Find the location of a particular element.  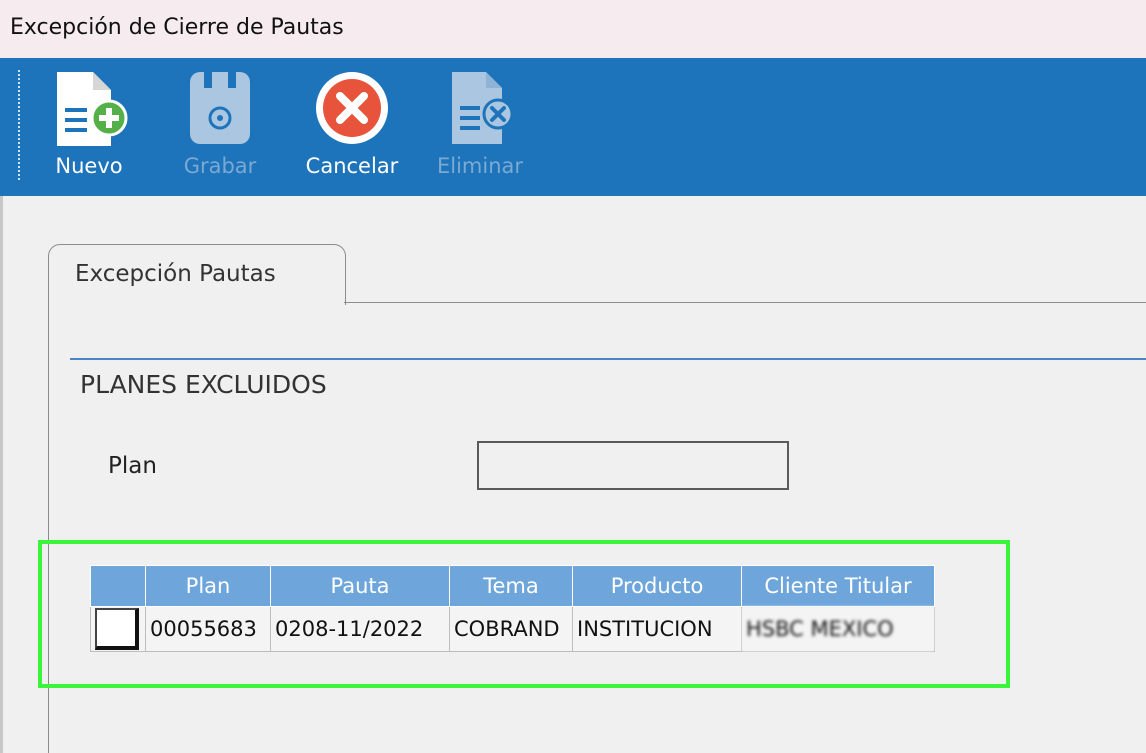

toolbar-grip is located at coordinates (20, 125).